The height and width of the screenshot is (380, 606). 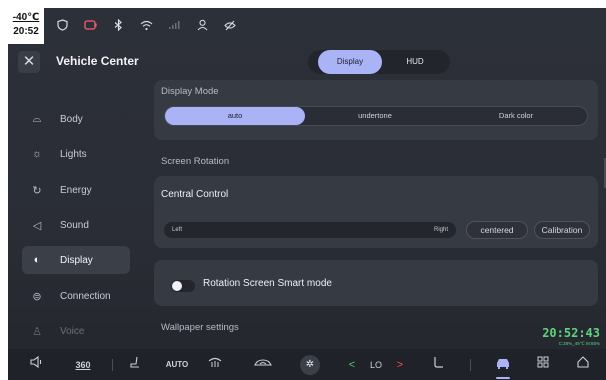 What do you see at coordinates (439, 365) in the screenshot?
I see `seat-heat-icon` at bounding box center [439, 365].